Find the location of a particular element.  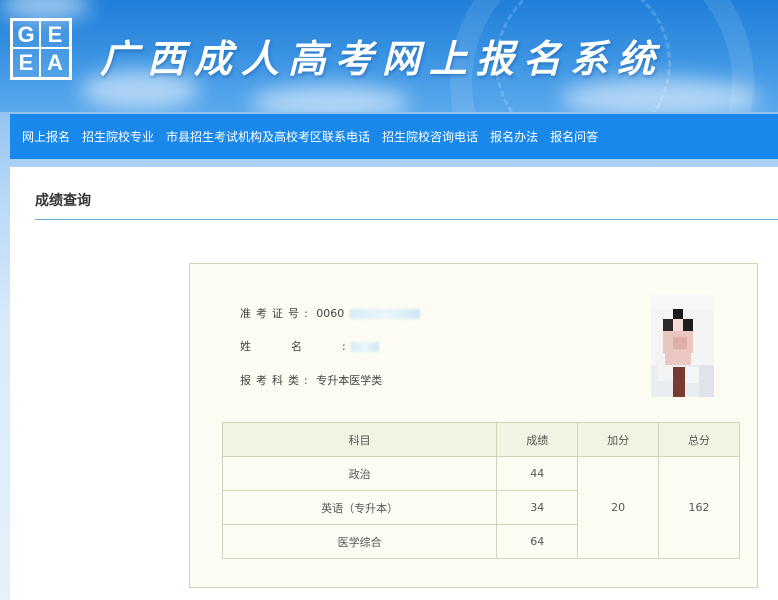

subject-cell: 英语（专升本） is located at coordinates (359, 507).